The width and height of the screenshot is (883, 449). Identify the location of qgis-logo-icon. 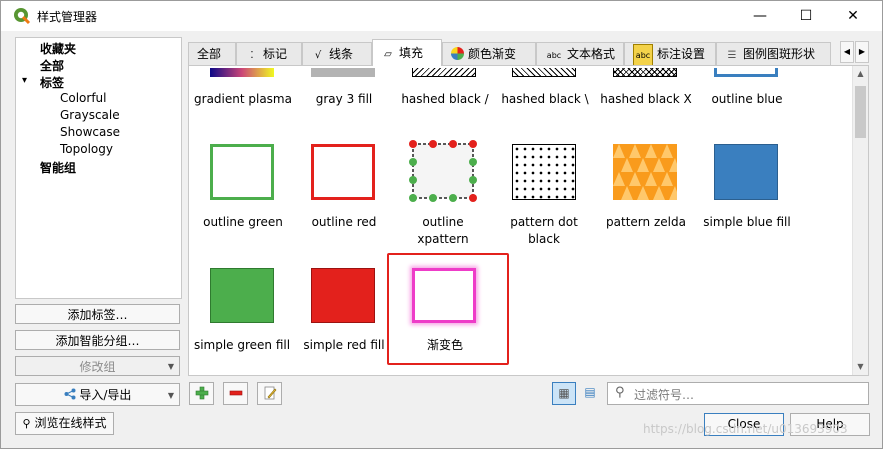
(22, 16).